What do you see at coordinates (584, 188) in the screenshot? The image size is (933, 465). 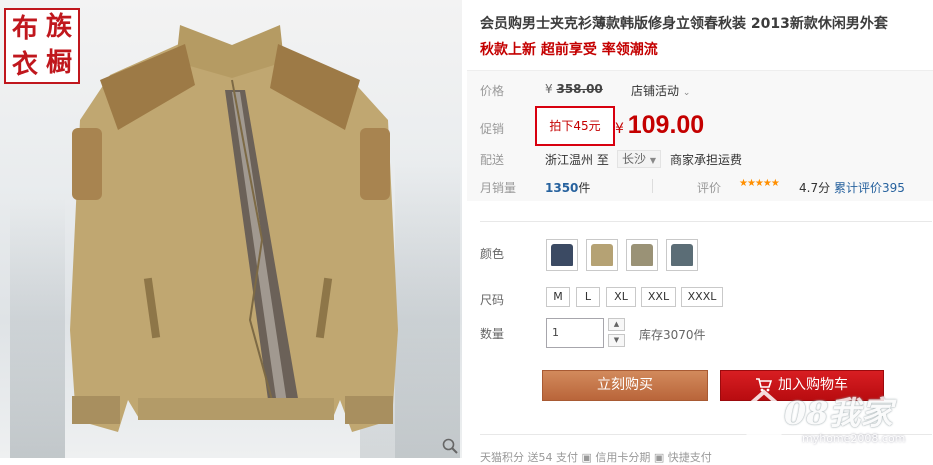 I see `monthly-sales-unit: 件` at bounding box center [584, 188].